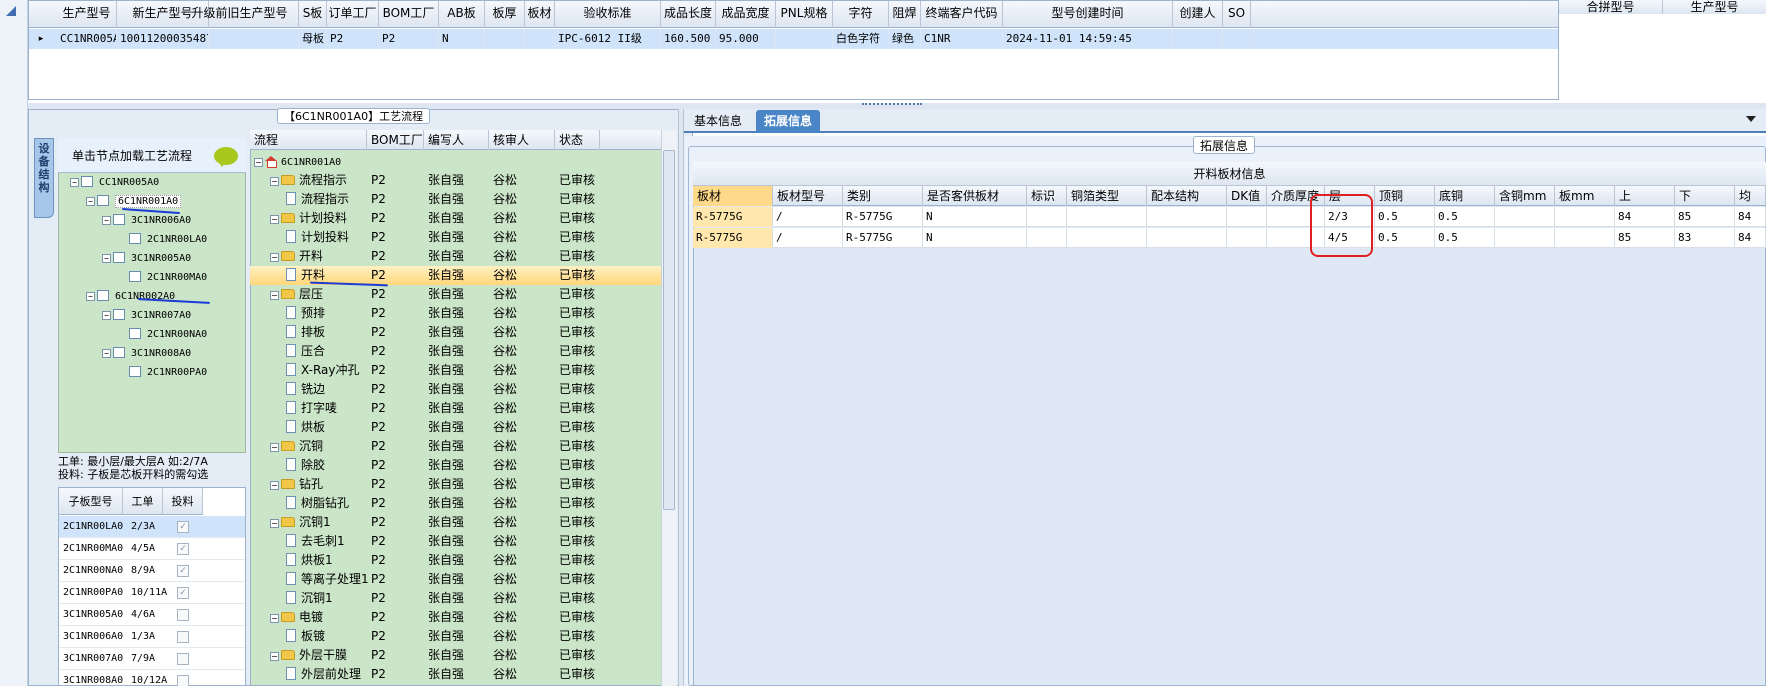 The height and width of the screenshot is (686, 1766). Describe the element at coordinates (462, 39) in the screenshot. I see `model-grid-cell: N` at that location.